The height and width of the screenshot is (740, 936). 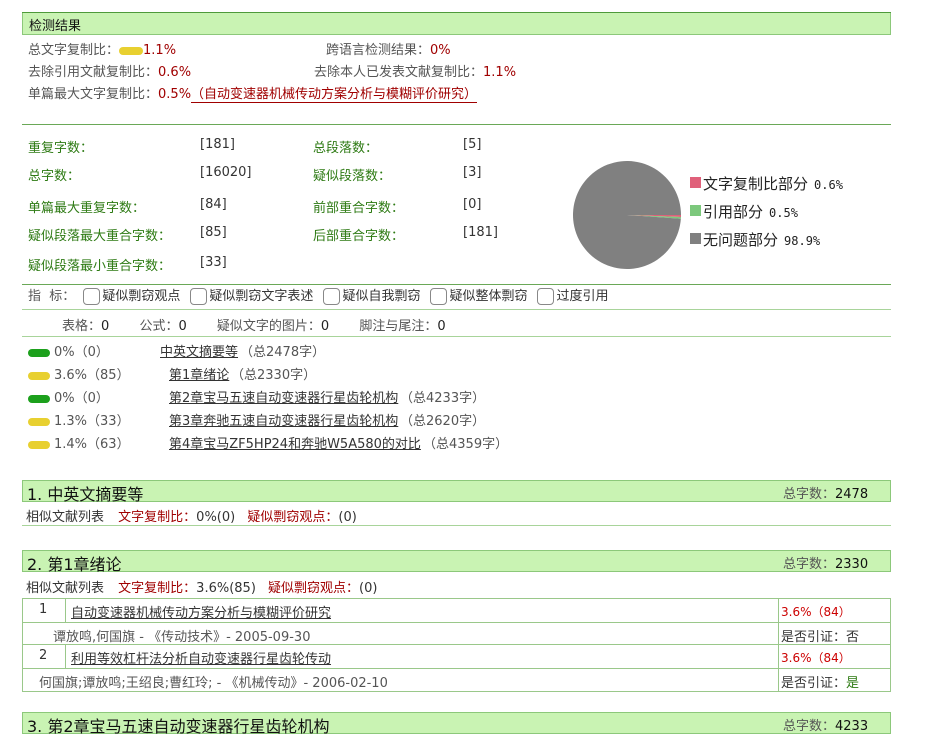 What do you see at coordinates (334, 95) in the screenshot?
I see `single-max-doc-link: （自动变速器机械传动方案分析与模糊评价研究）` at bounding box center [334, 95].